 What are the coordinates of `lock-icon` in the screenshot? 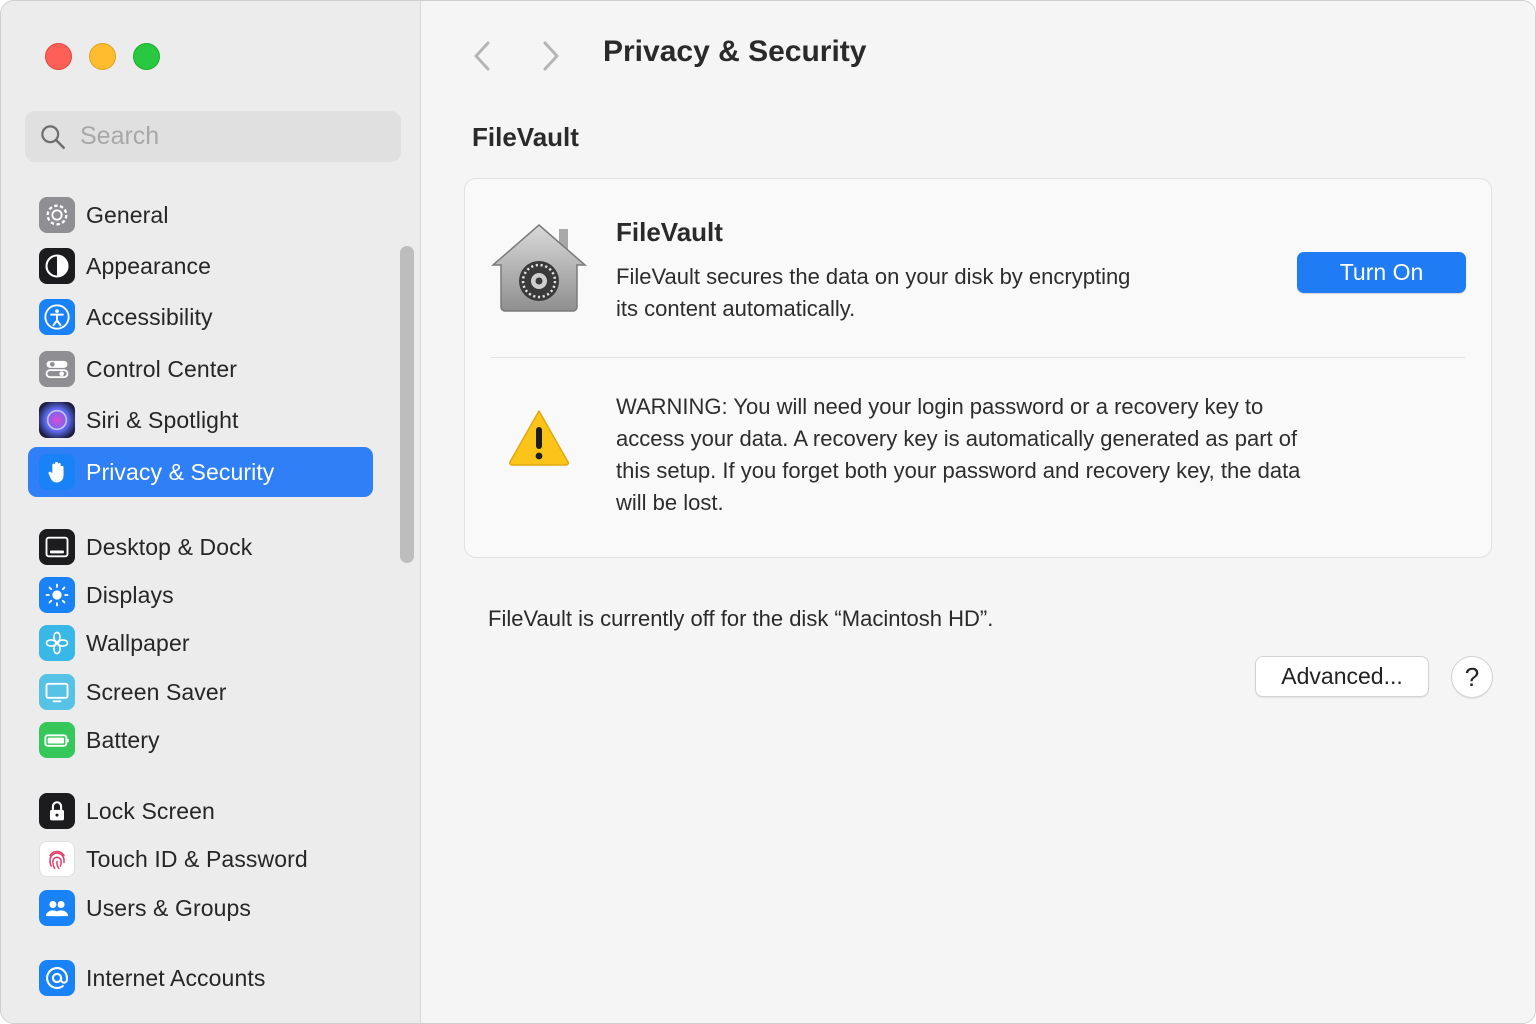 It's located at (57, 811).